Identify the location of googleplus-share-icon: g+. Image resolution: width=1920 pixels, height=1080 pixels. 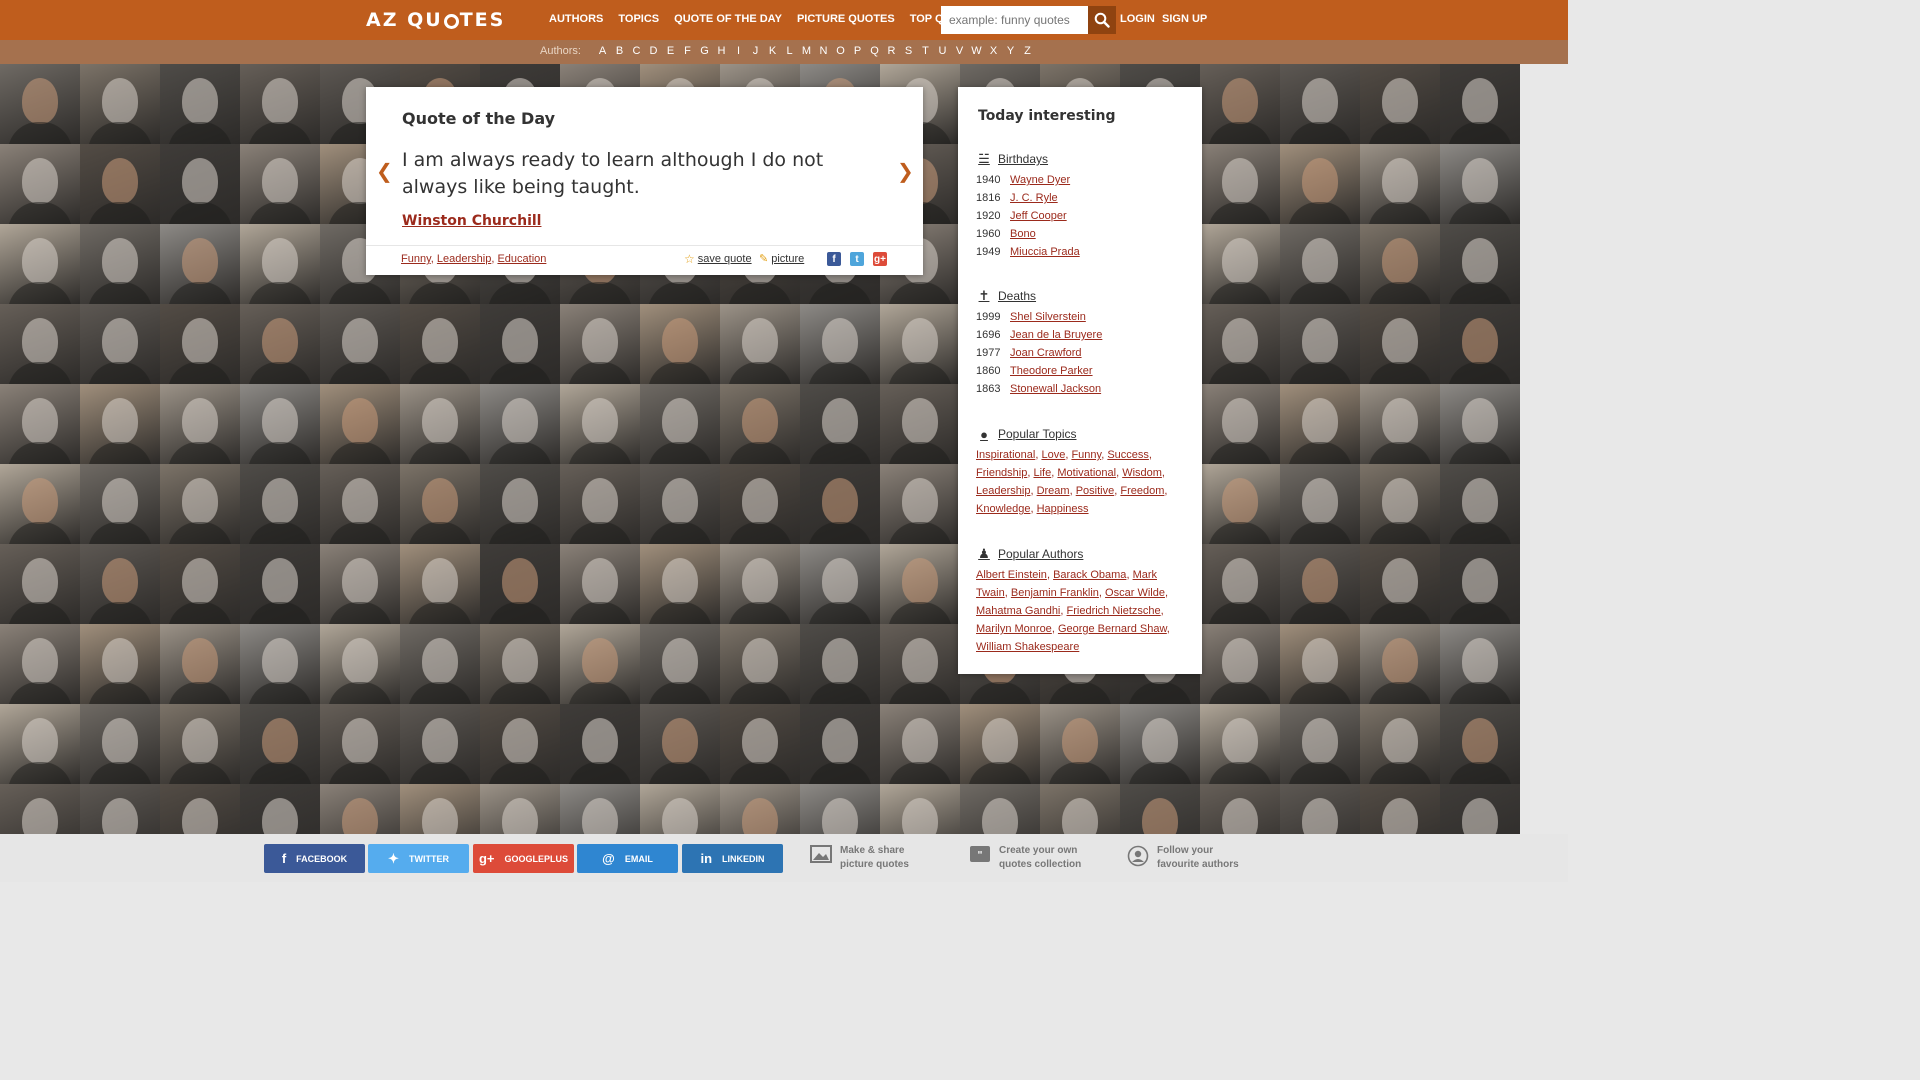
(880, 259).